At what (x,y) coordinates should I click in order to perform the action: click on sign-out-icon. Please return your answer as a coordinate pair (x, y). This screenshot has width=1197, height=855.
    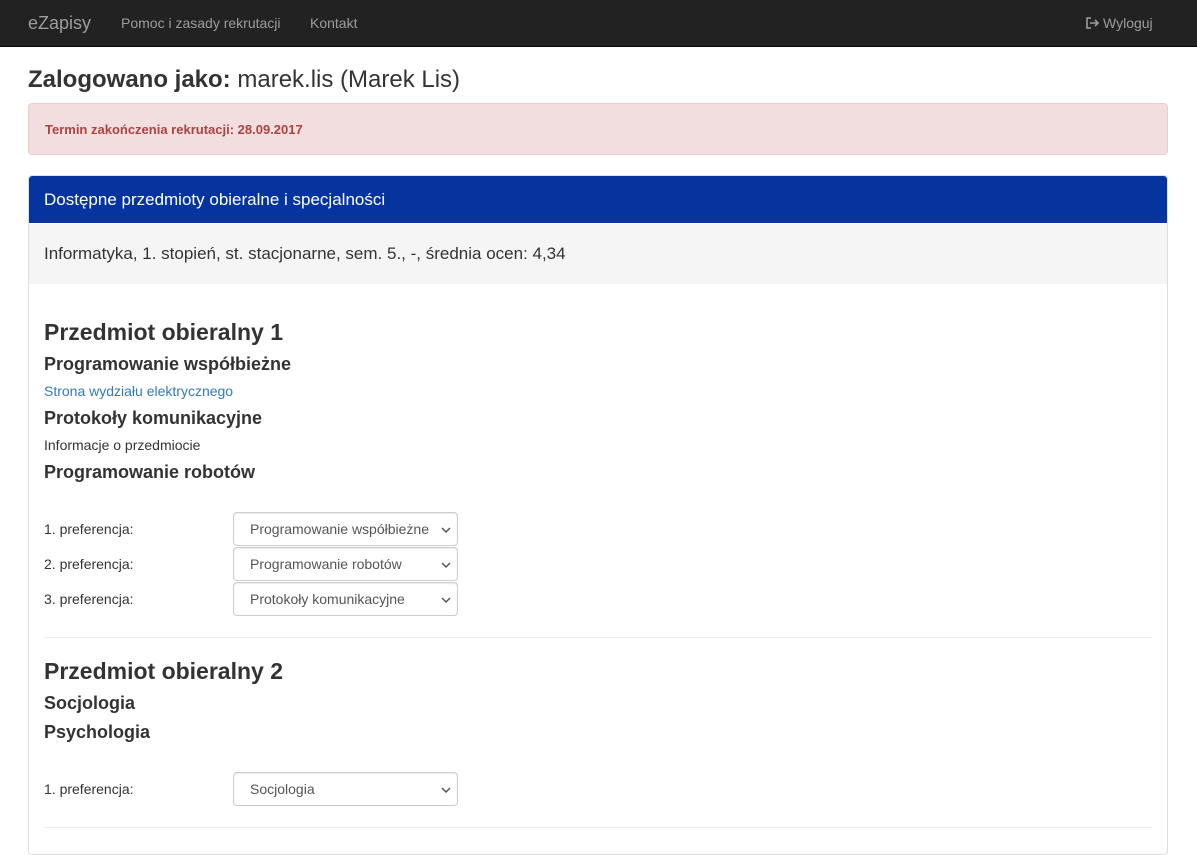
    Looking at the image, I should click on (1093, 23).